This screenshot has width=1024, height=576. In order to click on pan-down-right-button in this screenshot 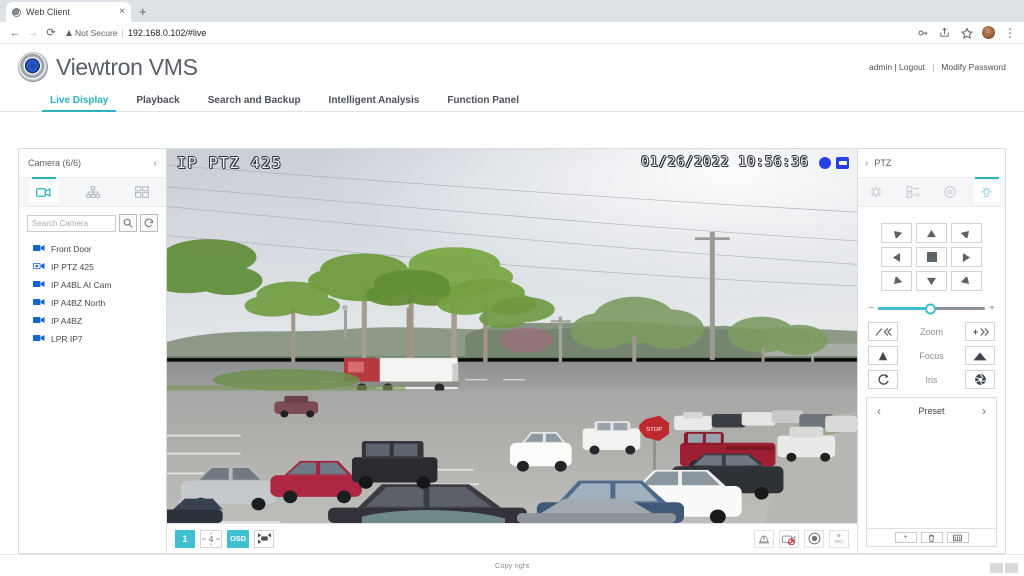, I will do `click(966, 281)`.